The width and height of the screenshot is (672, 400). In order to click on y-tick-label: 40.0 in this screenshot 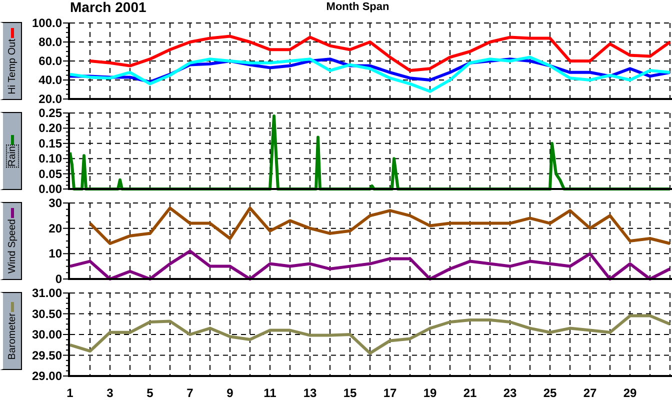, I will do `click(50, 80)`.